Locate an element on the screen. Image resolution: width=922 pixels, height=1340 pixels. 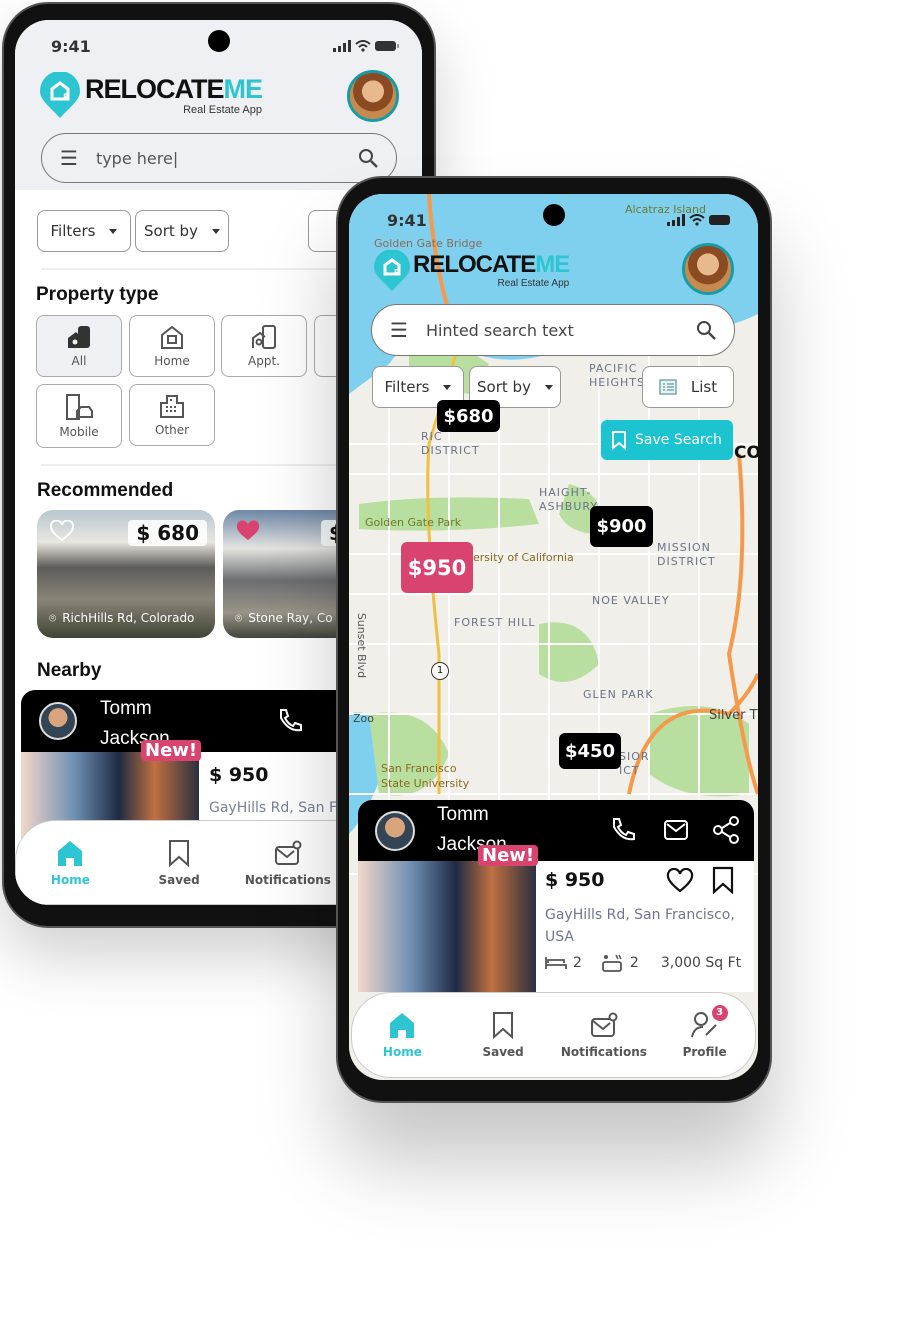
buildings-icon is located at coordinates (79, 337).